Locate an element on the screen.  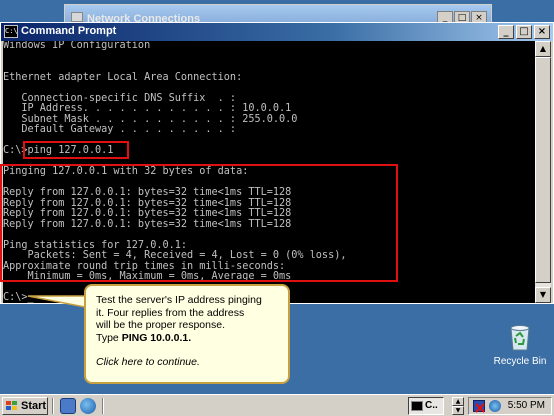
show-desktop-icon is located at coordinates (68, 406).